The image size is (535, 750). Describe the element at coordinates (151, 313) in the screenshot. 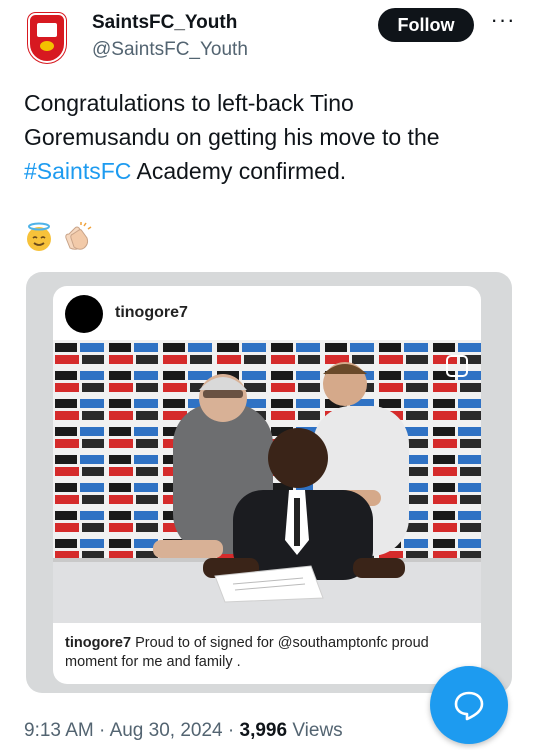

I see `instagram-username: tinogore7` at that location.